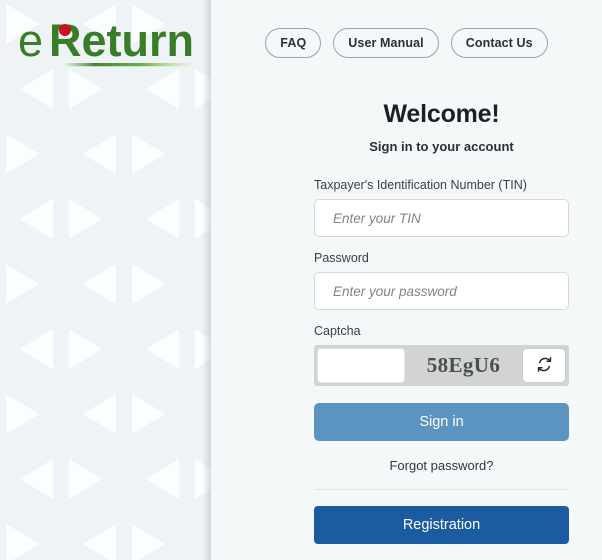  I want to click on captcha-refresh-button, so click(544, 365).